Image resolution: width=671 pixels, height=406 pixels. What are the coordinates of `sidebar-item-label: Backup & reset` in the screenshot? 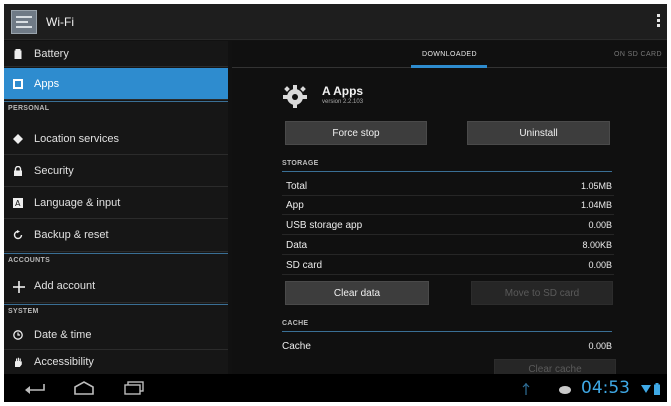 It's located at (71, 235).